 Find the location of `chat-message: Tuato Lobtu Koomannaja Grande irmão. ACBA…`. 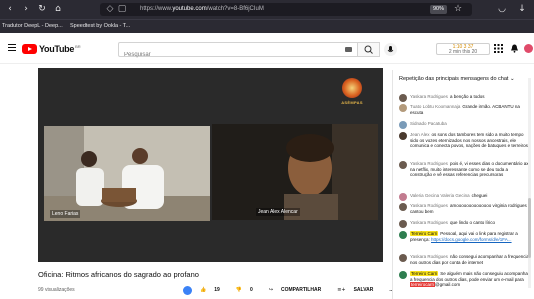

chat-message: Tuato Lobtu Koomannaja Grande irmão. ACBA… is located at coordinates (465, 109).